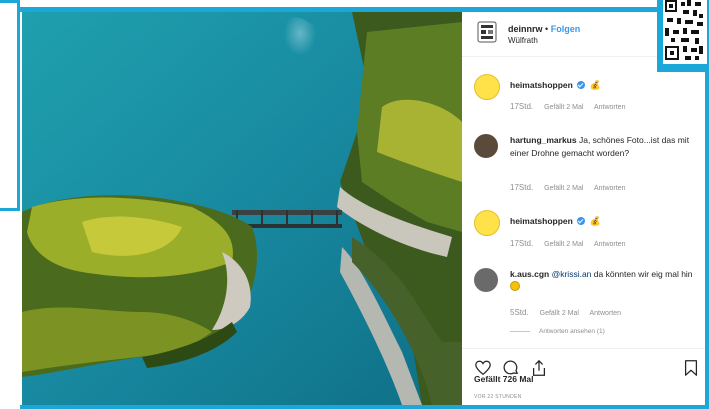 The height and width of the screenshot is (409, 709). What do you see at coordinates (487, 32) in the screenshot?
I see `avatar` at bounding box center [487, 32].